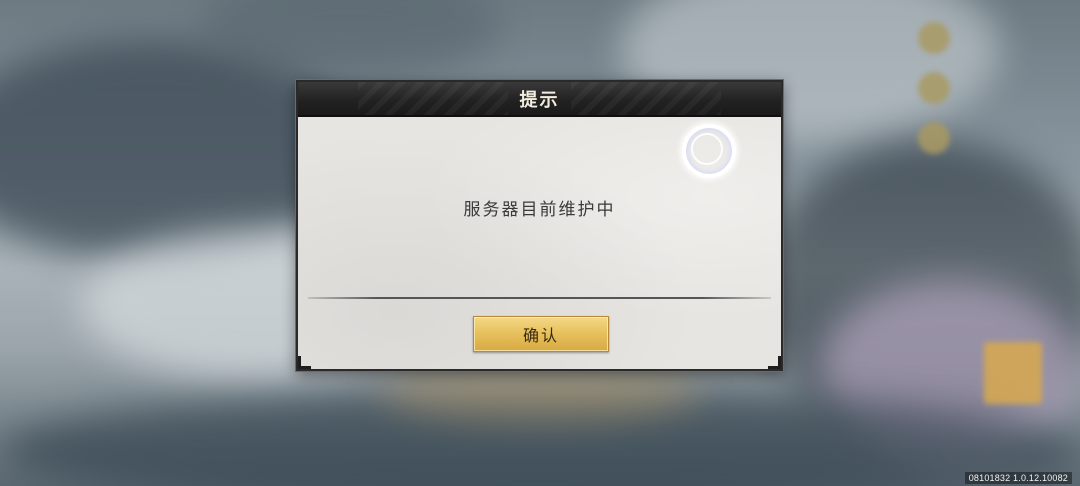 The height and width of the screenshot is (486, 1080). Describe the element at coordinates (709, 151) in the screenshot. I see `loading-ring-icon` at that location.